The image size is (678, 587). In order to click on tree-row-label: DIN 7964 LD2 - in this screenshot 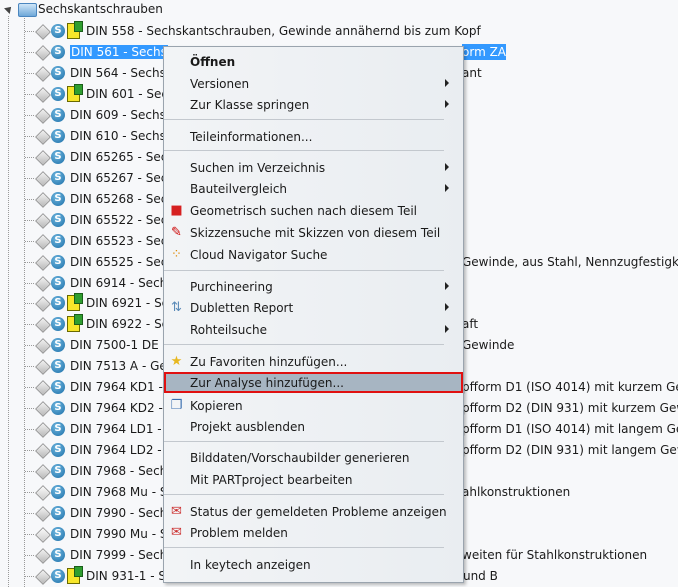, I will do `click(116, 450)`.